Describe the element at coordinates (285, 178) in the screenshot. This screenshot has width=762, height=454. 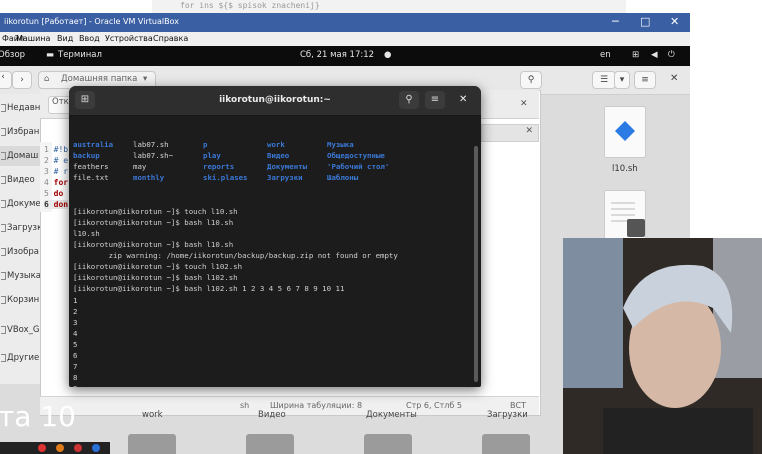
I see `ls-entry: Загрузки` at that location.